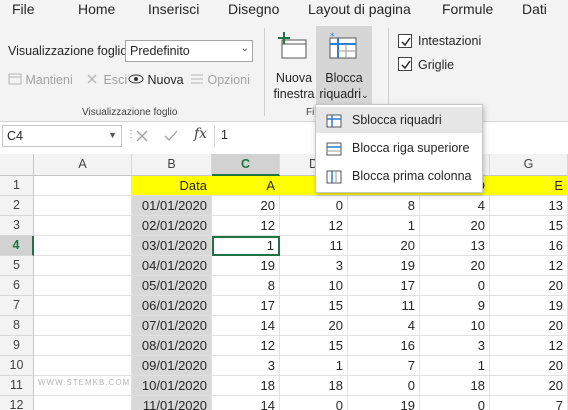 This screenshot has width=568, height=410. I want to click on row-header: 6, so click(17, 286).